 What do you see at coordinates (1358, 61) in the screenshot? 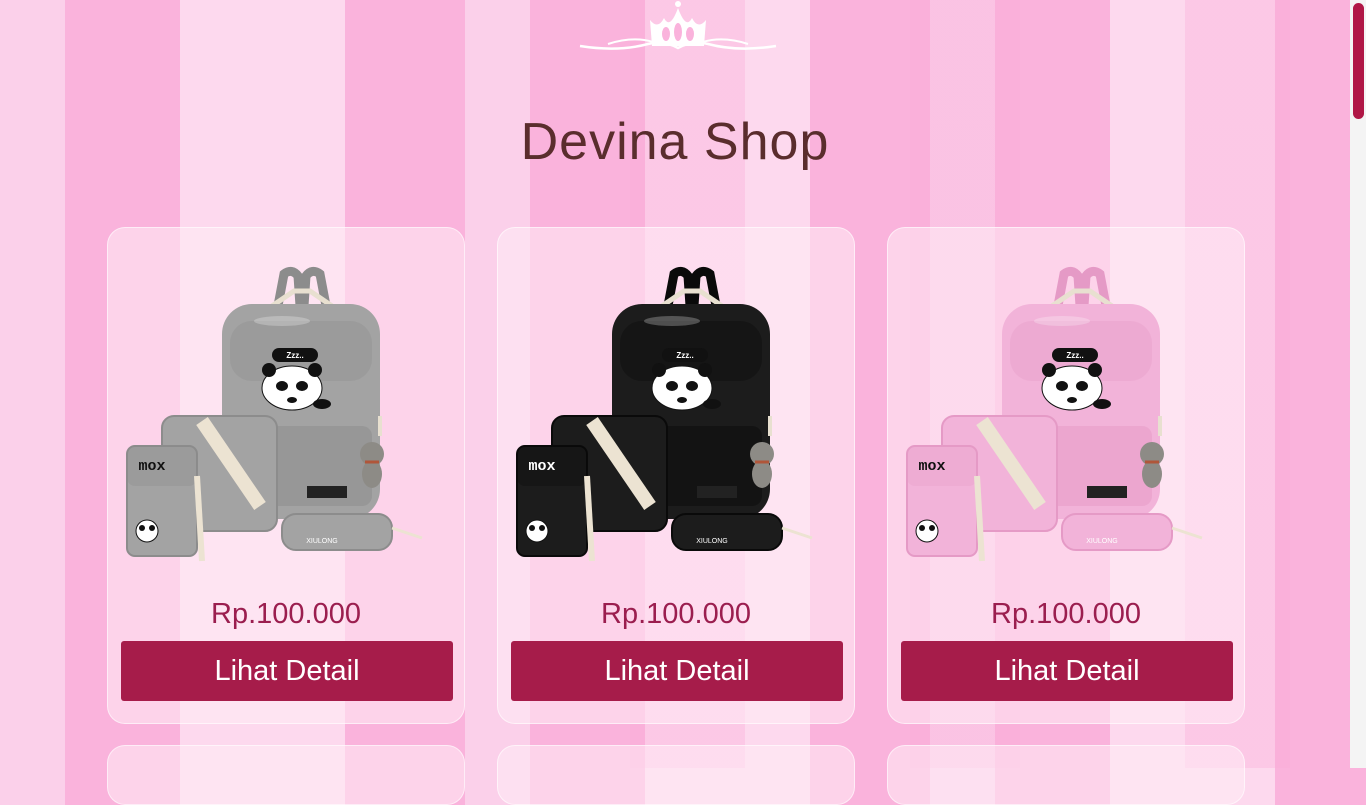
I see `scrollbar-thumb` at bounding box center [1358, 61].